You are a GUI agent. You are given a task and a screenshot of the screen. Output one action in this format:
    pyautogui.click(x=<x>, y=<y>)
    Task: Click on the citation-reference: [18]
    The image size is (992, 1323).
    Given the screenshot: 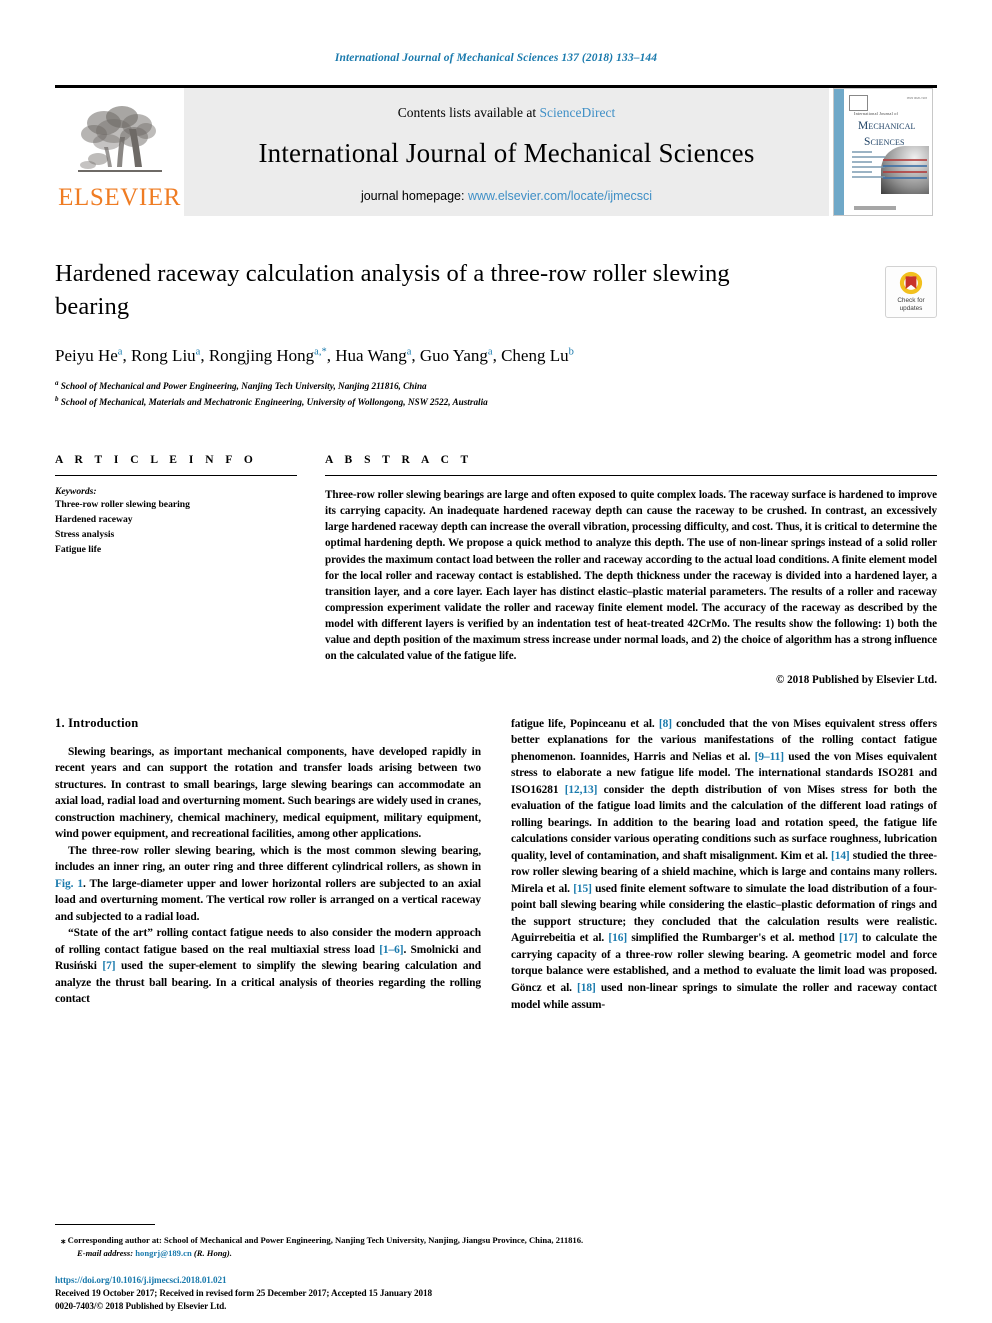 What is the action you would take?
    pyautogui.click(x=586, y=988)
    